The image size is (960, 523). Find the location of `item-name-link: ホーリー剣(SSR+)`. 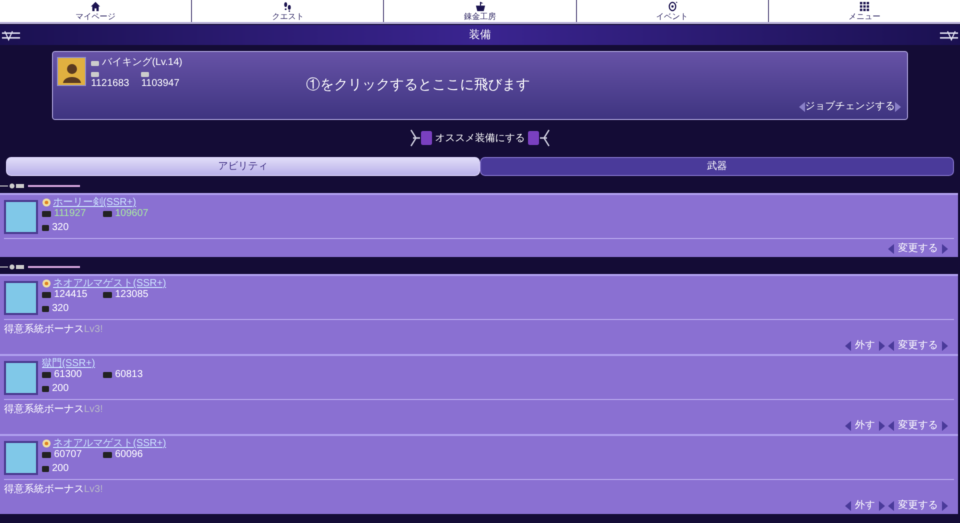

item-name-link: ホーリー剣(SSR+) is located at coordinates (94, 202).